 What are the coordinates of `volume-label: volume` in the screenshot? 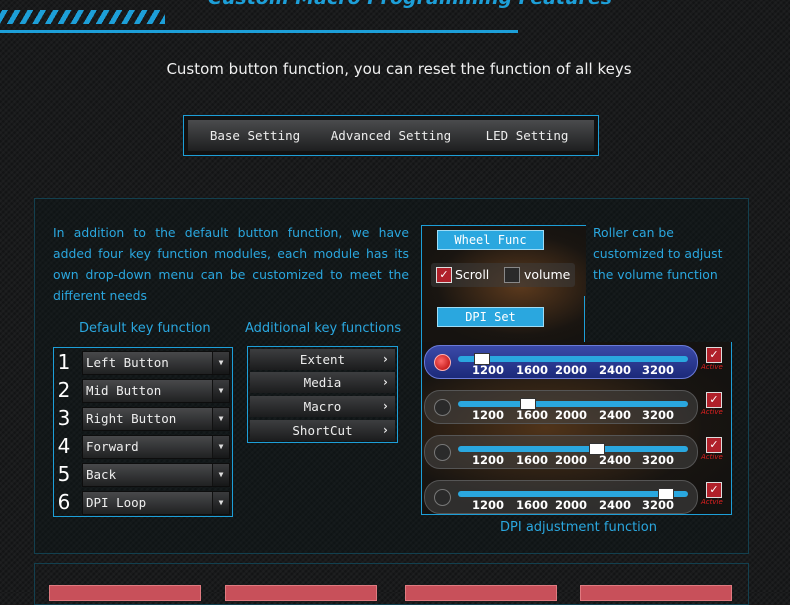 It's located at (547, 274).